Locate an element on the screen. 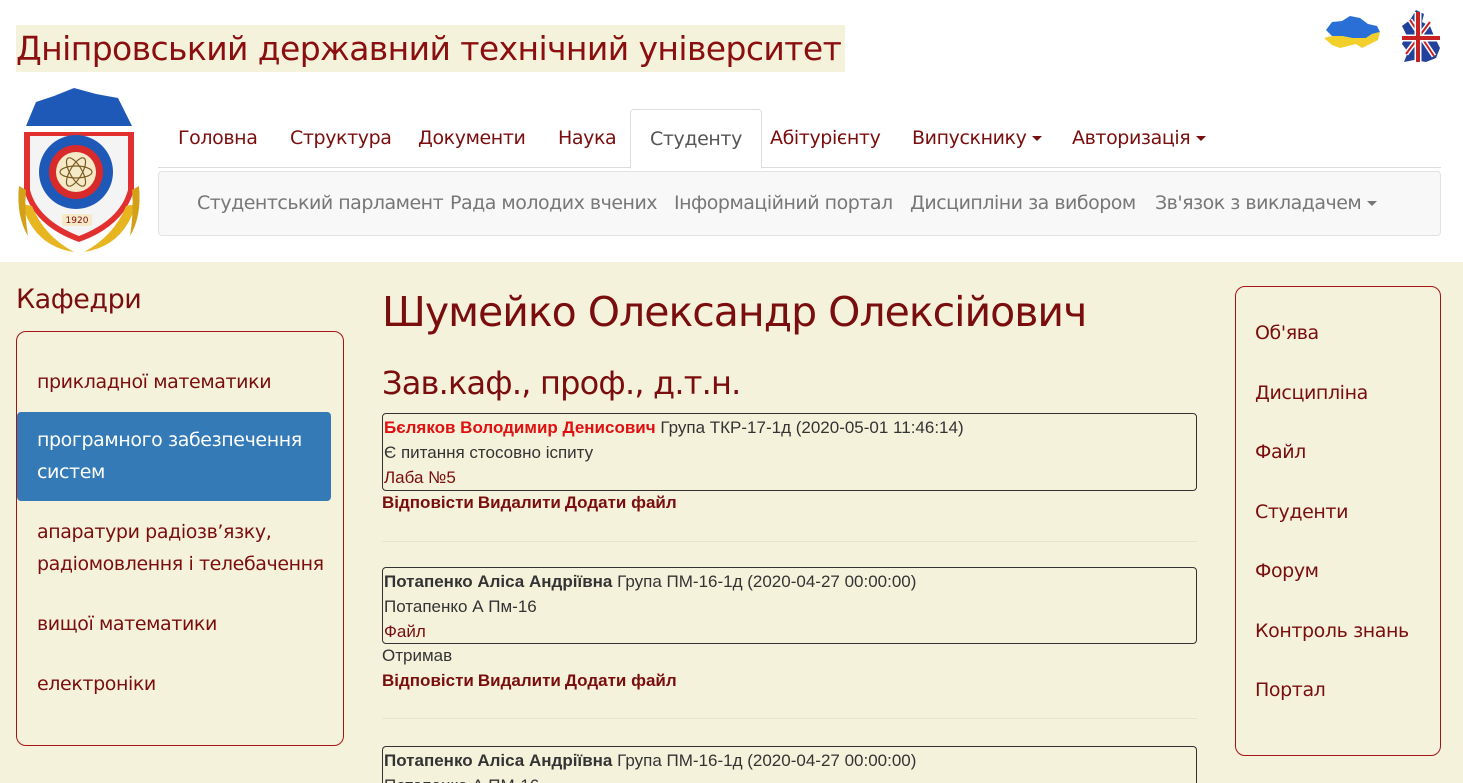 The height and width of the screenshot is (783, 1463). english-language-flag-icon is located at coordinates (1419, 39).